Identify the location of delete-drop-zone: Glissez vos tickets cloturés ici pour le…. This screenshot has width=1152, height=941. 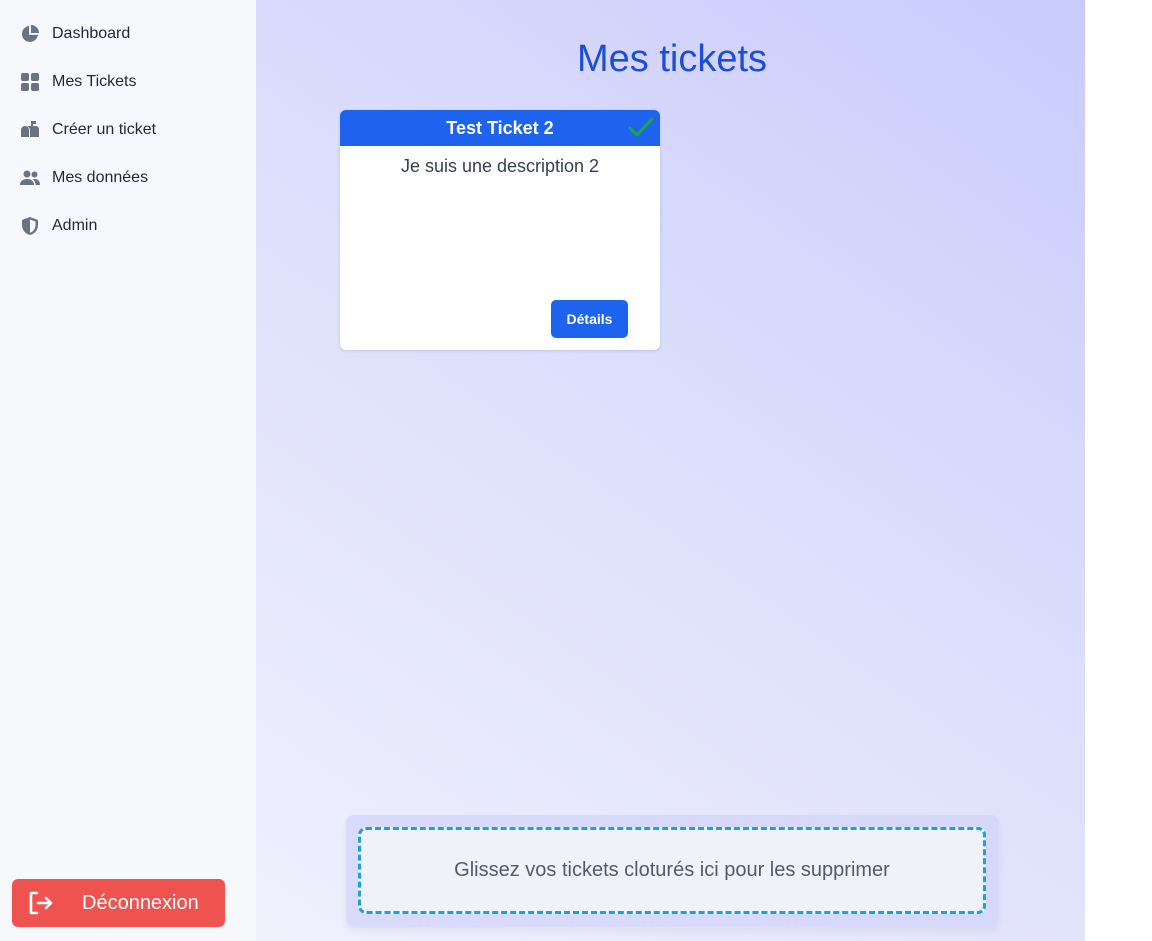
(672, 870).